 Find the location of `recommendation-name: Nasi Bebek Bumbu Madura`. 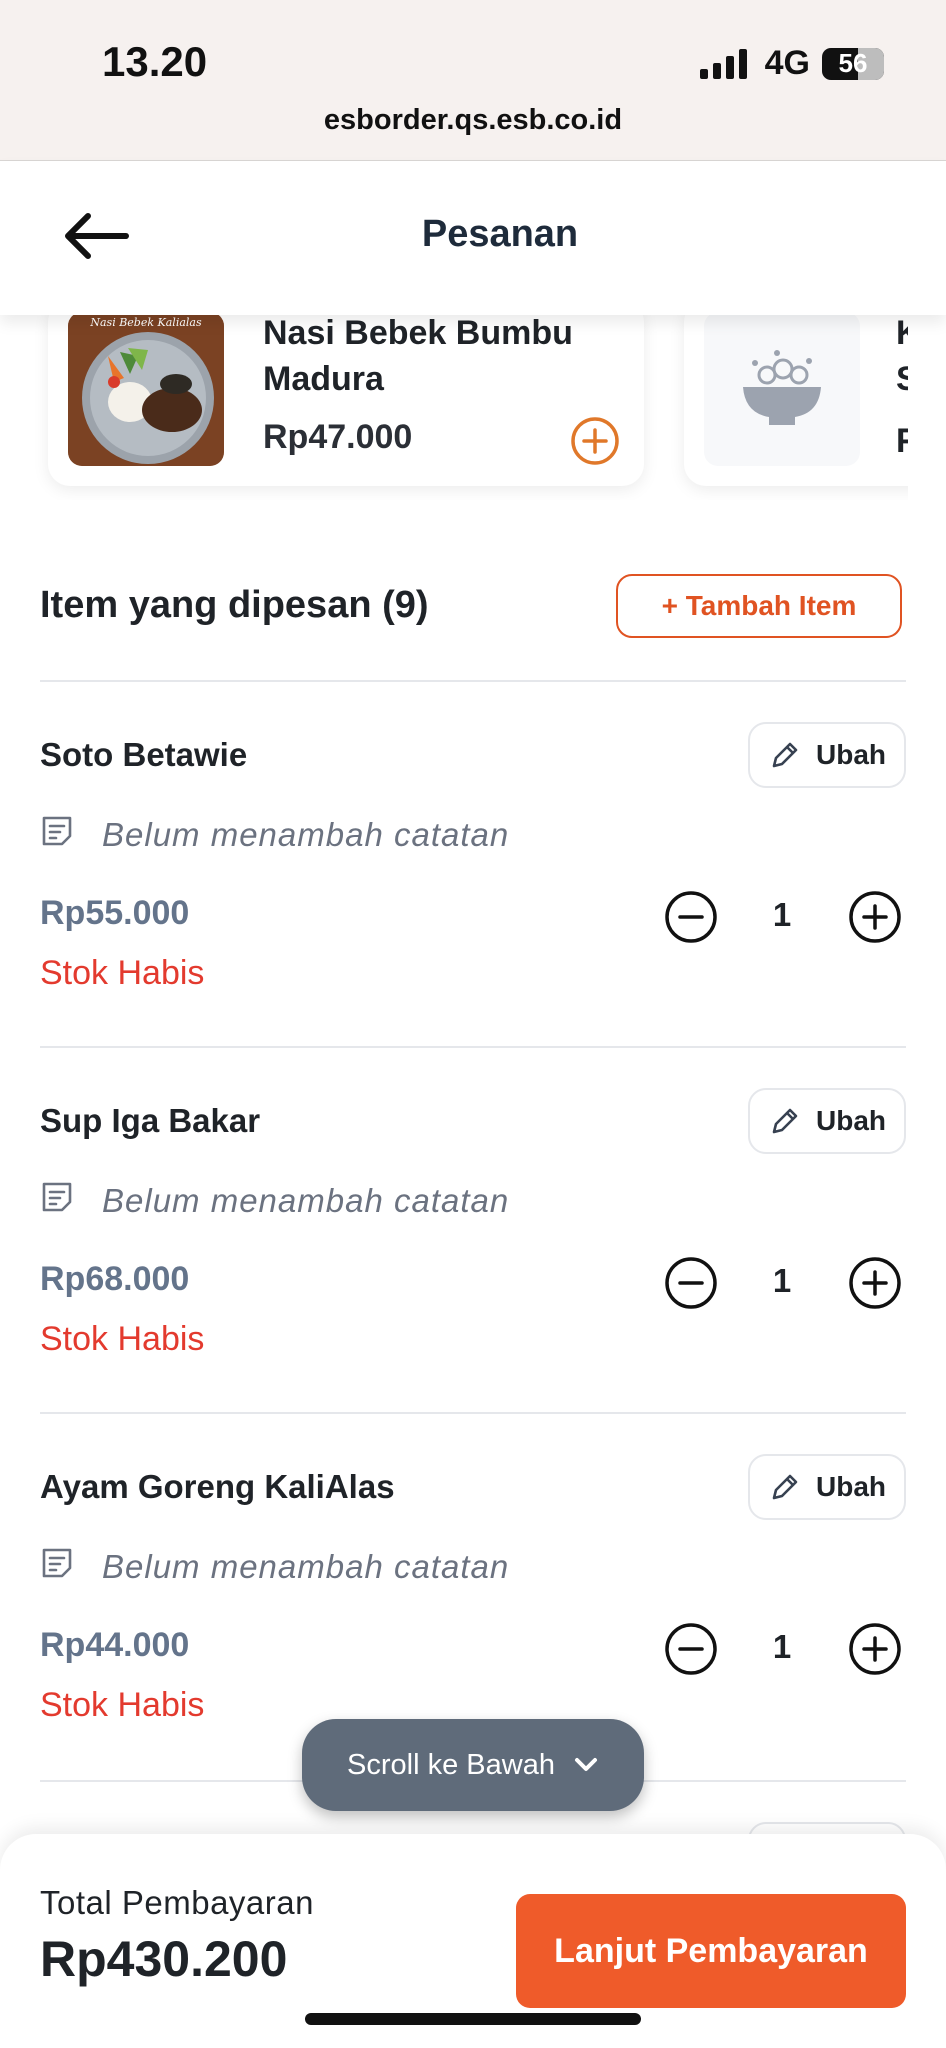

recommendation-name: Nasi Bebek Bumbu Madura is located at coordinates (418, 356).